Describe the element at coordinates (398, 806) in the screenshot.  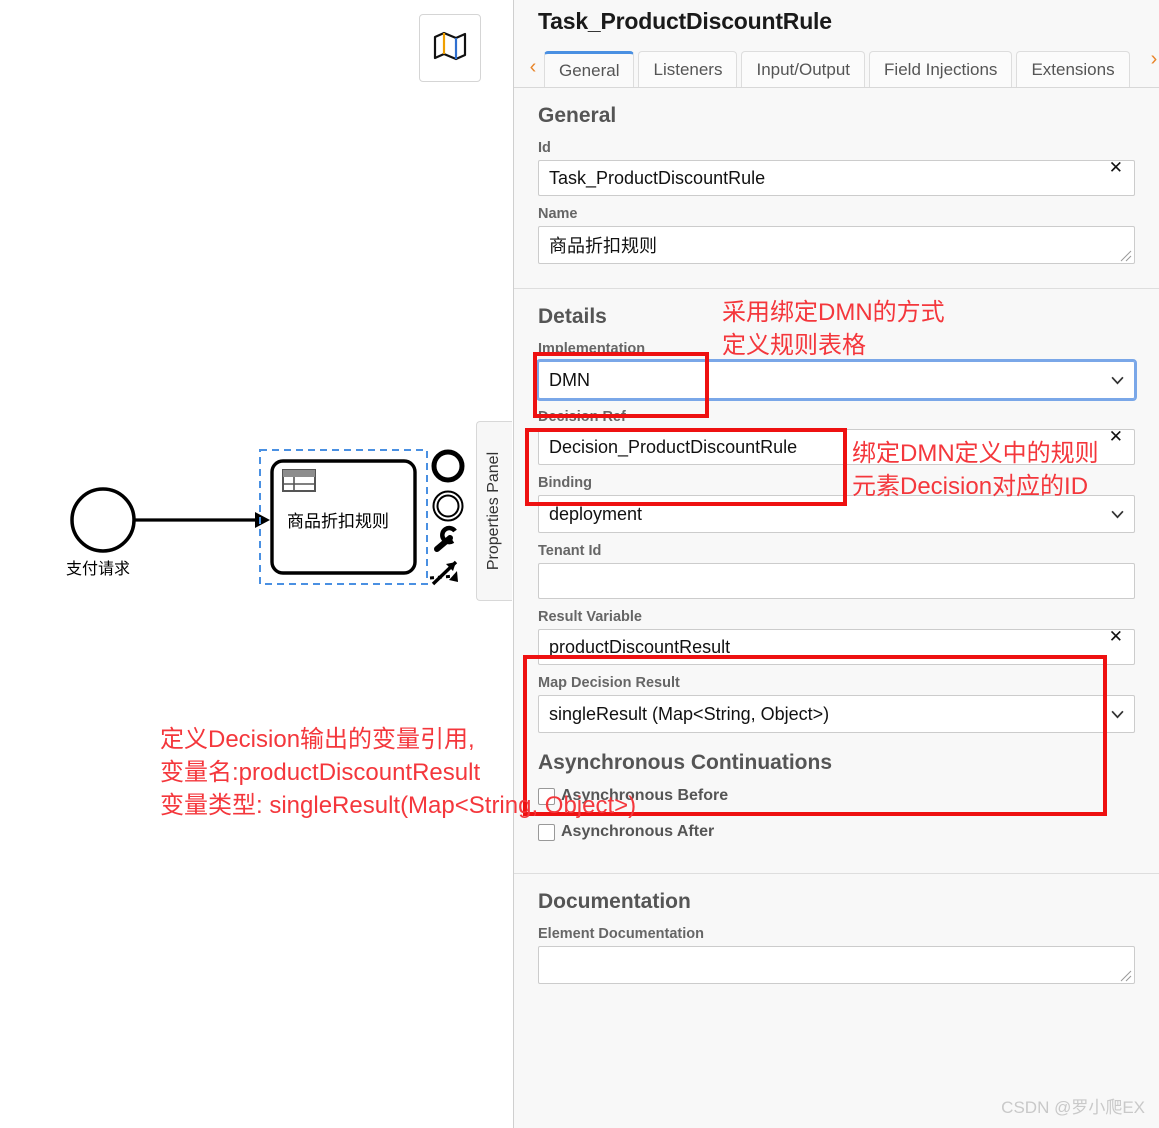
I see `annotation-result-line3: 变量类型: singleResult(Map<String, Object>)` at that location.